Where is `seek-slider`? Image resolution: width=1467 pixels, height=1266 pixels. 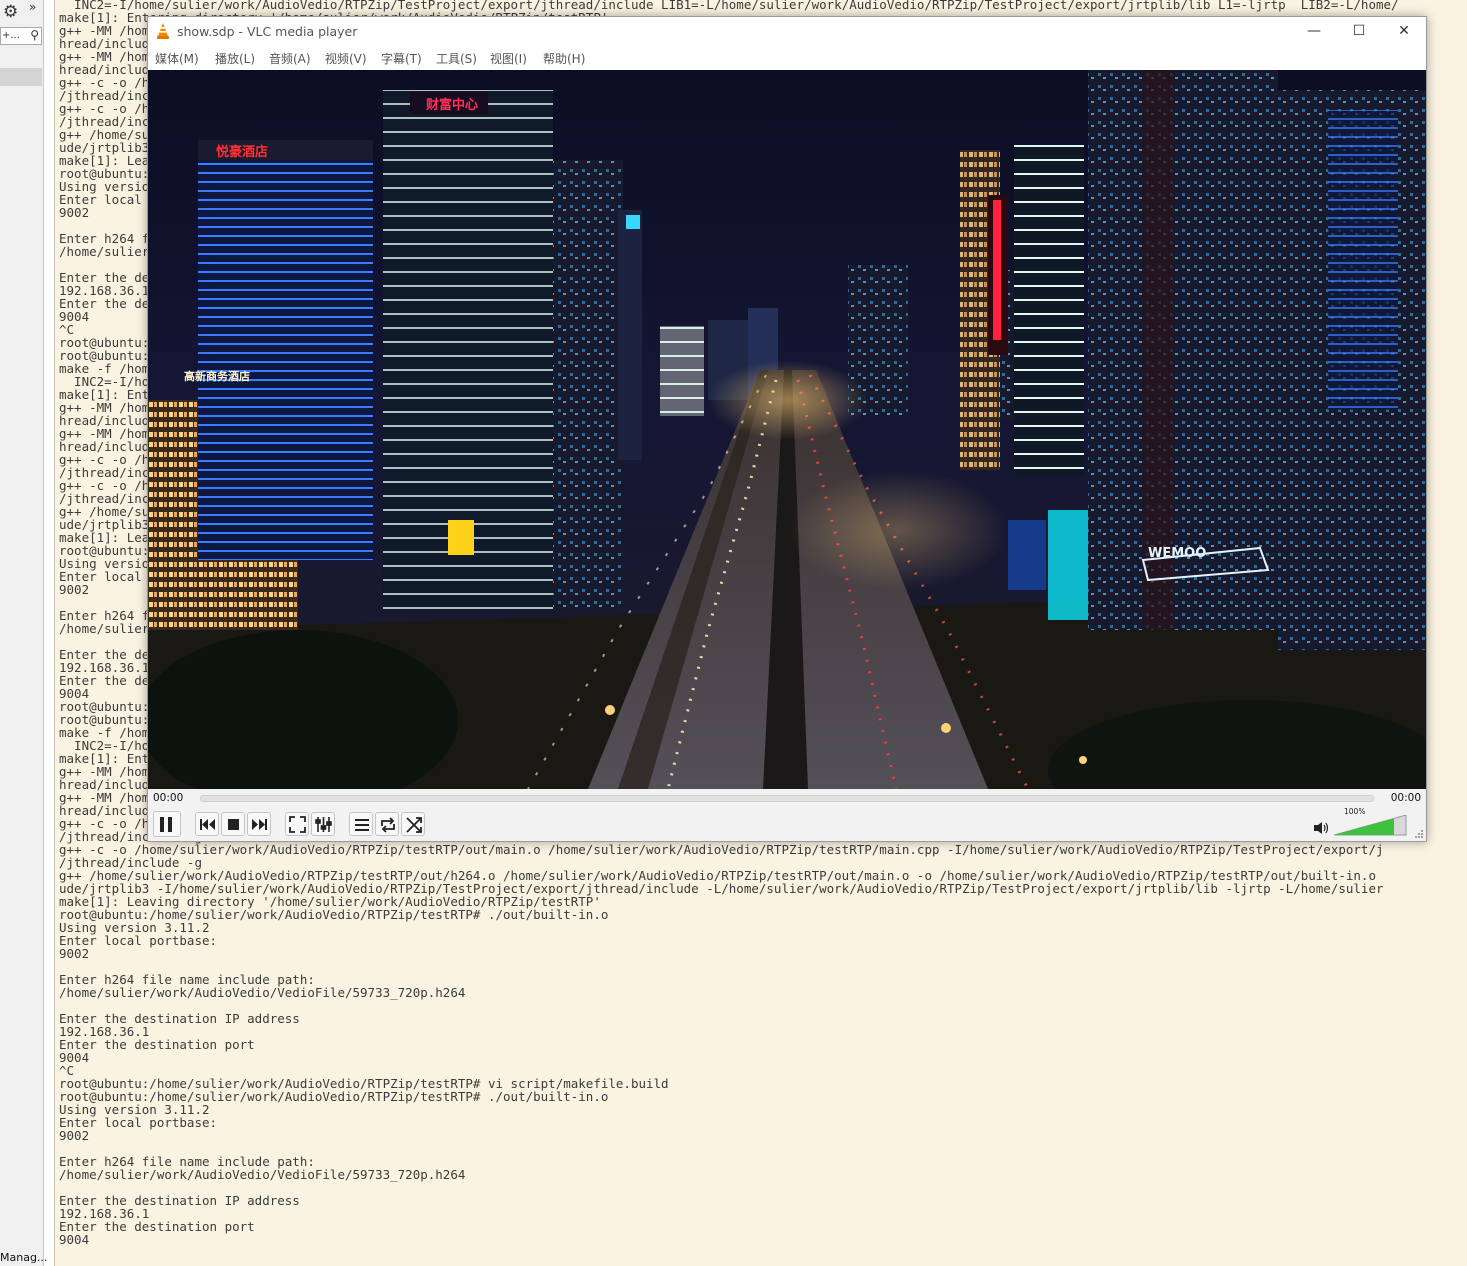 seek-slider is located at coordinates (787, 798).